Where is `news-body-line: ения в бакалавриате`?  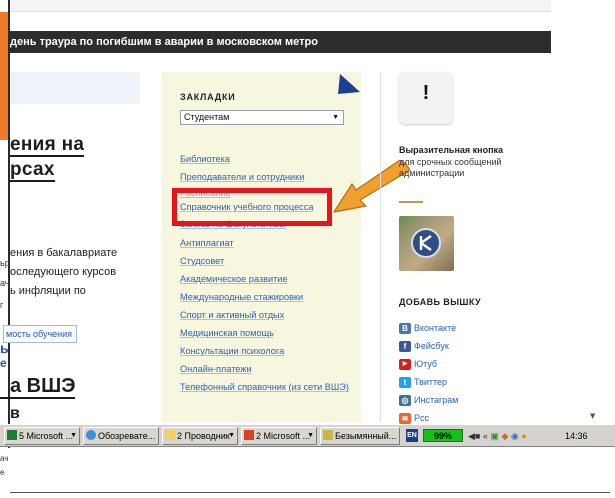 news-body-line: ения в бакалавриате is located at coordinates (64, 253).